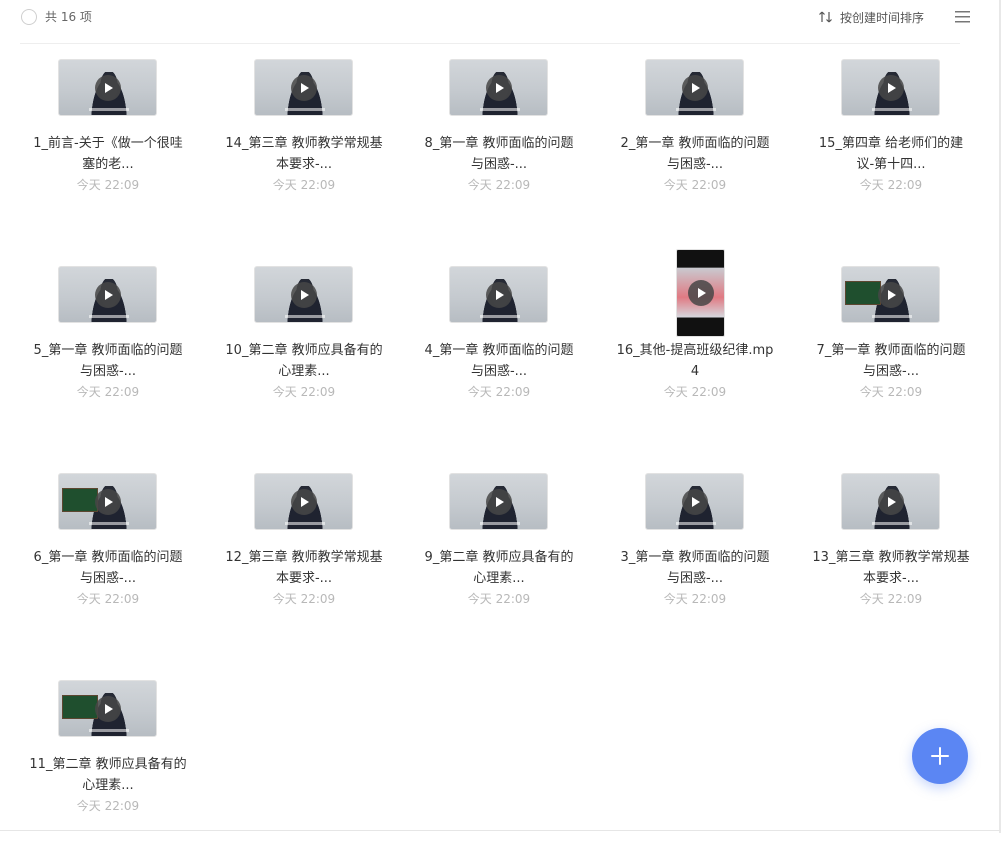 The width and height of the screenshot is (1001, 865). I want to click on sort-button: 按创建时间排序, so click(871, 17).